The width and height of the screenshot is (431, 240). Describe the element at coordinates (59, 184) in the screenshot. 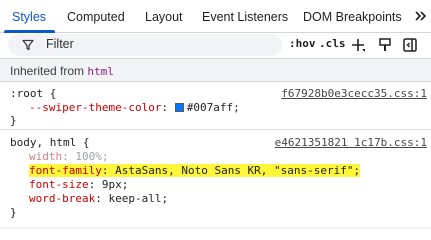

I see `property-name: font-size` at that location.